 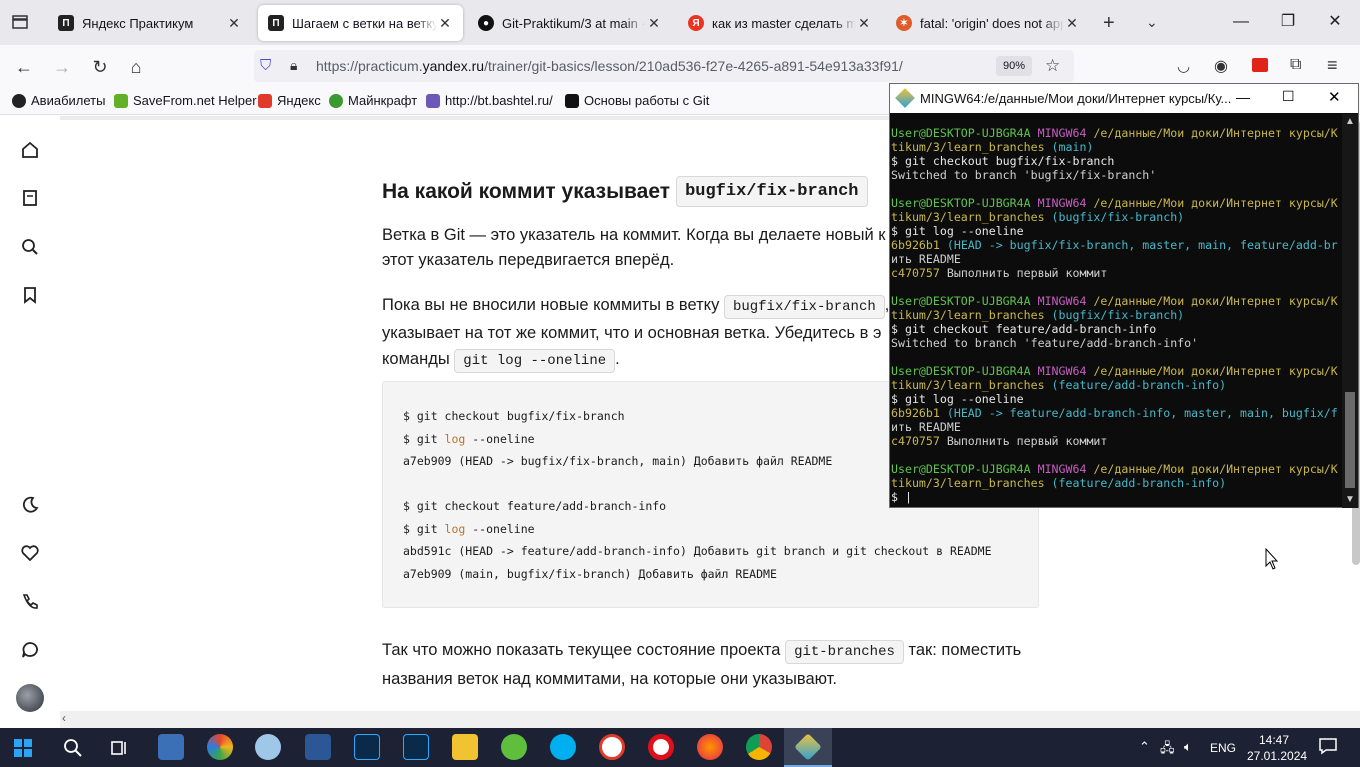 What do you see at coordinates (680, 747) in the screenshot?
I see `windows-taskbar` at bounding box center [680, 747].